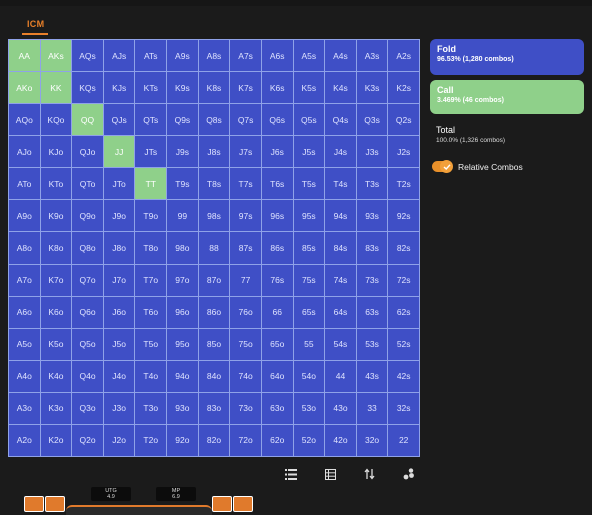 The height and width of the screenshot is (515, 592). What do you see at coordinates (309, 408) in the screenshot?
I see `hand-cell-53o: 53o` at bounding box center [309, 408].